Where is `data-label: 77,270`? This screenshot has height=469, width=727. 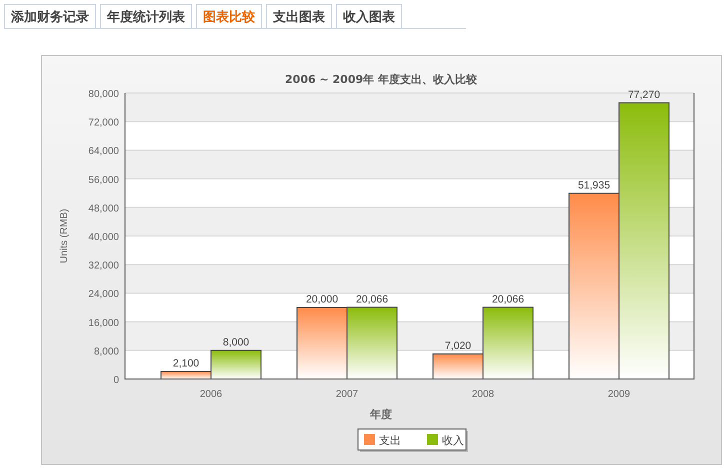 data-label: 77,270 is located at coordinates (644, 94).